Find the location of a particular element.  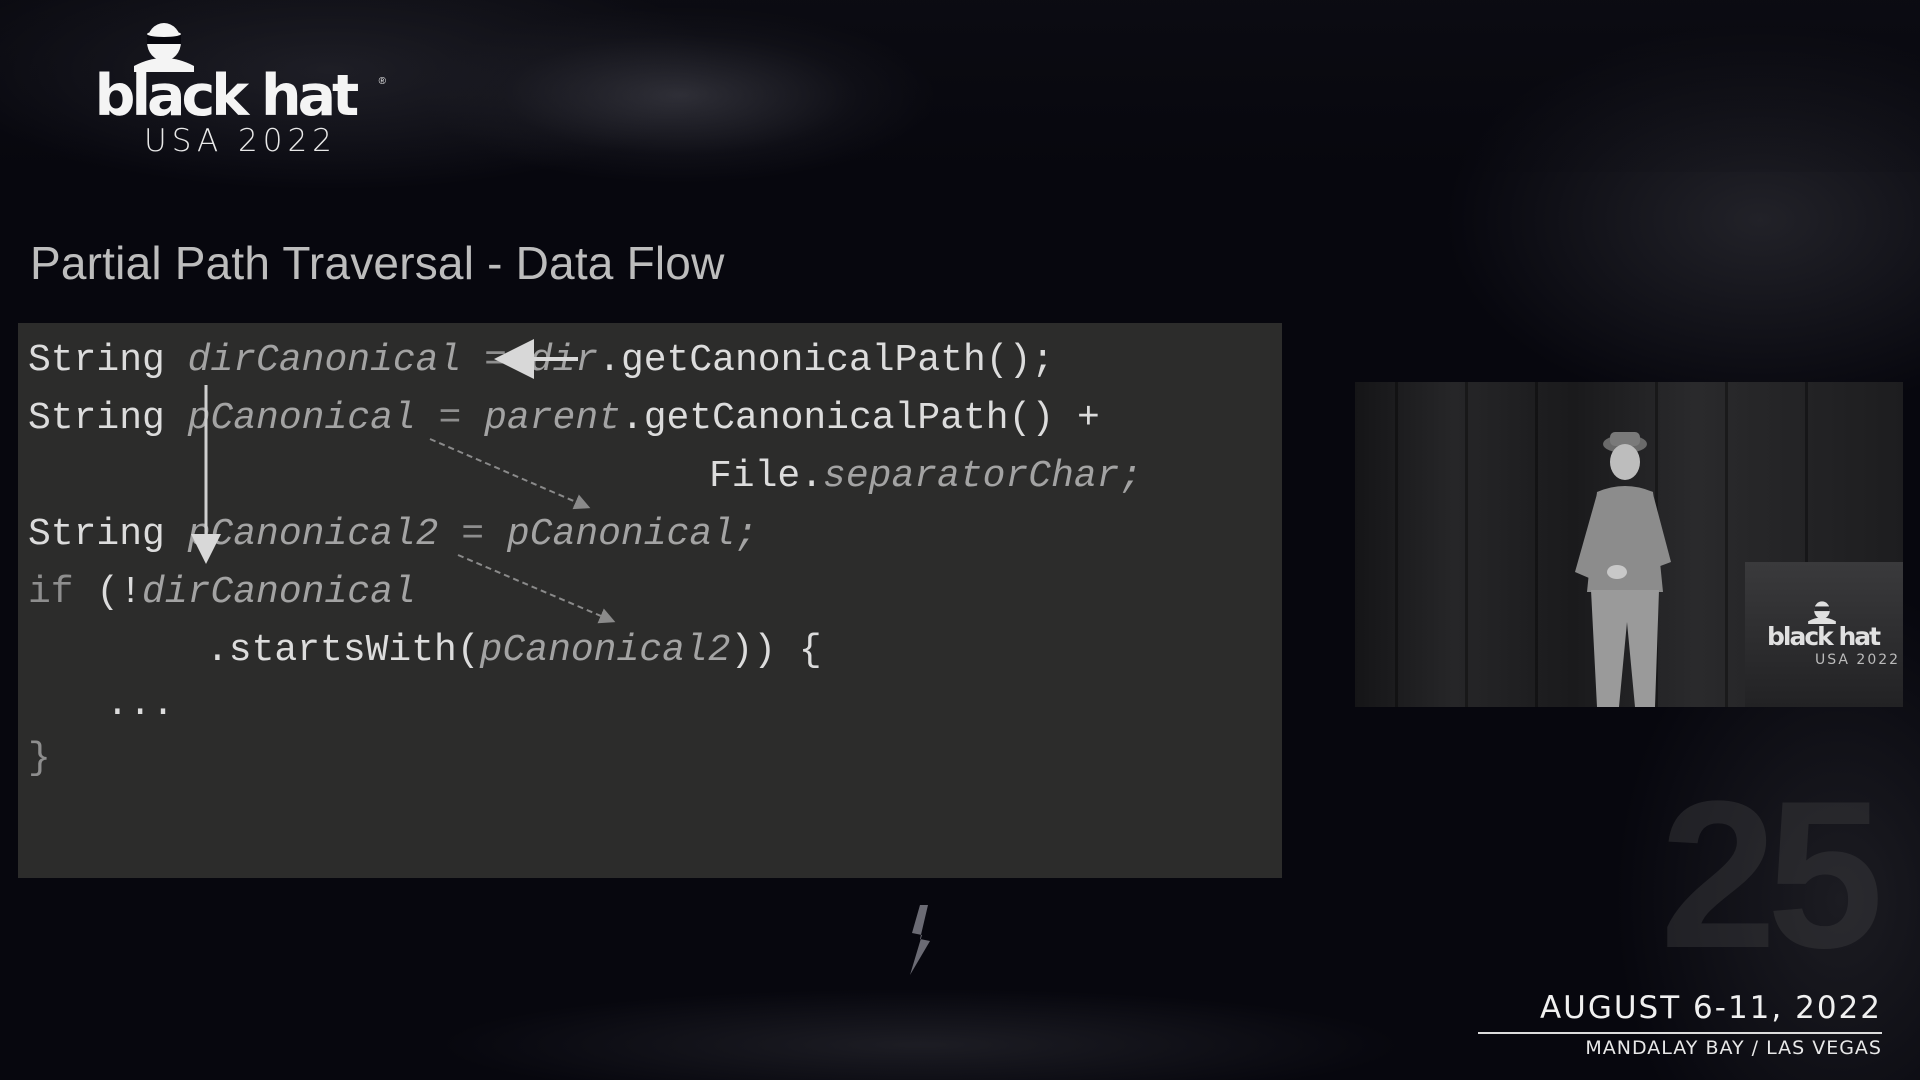

podium-edition: USA 2022 is located at coordinates (1858, 660).